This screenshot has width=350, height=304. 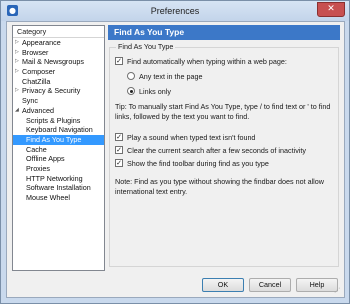 What do you see at coordinates (338, 291) in the screenshot?
I see `resize-grip-icon: ⋰` at bounding box center [338, 291].